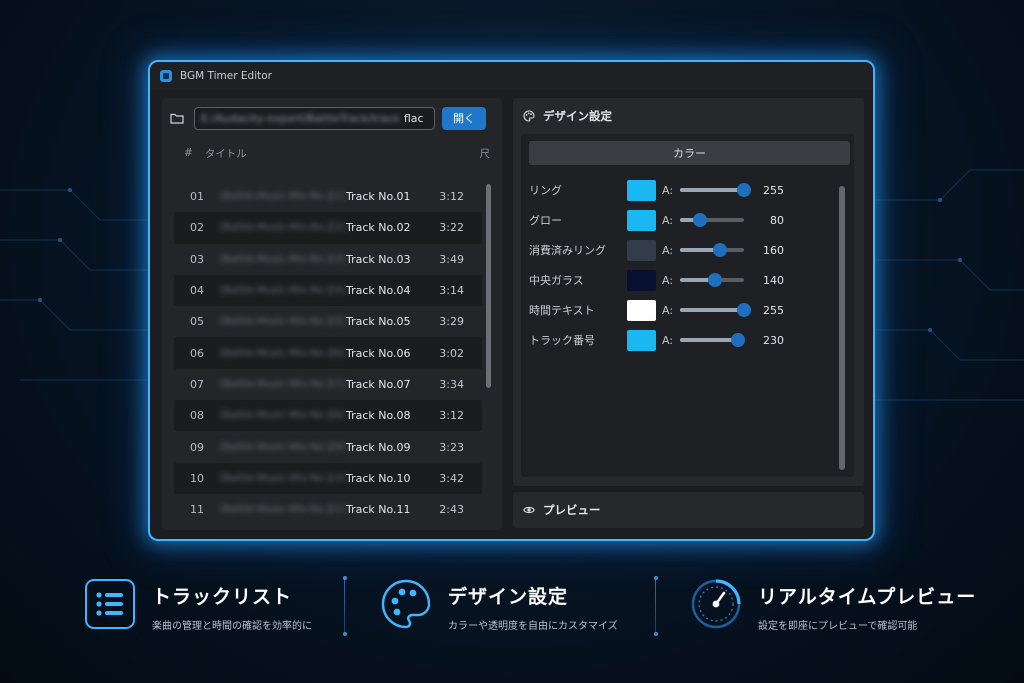 The width and height of the screenshot is (1024, 683). I want to click on title-bar: BGM Timer Editor, so click(511, 76).